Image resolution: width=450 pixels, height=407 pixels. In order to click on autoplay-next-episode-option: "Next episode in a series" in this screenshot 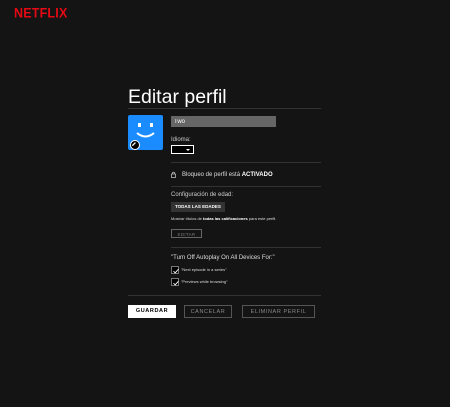, I will do `click(199, 269)`.